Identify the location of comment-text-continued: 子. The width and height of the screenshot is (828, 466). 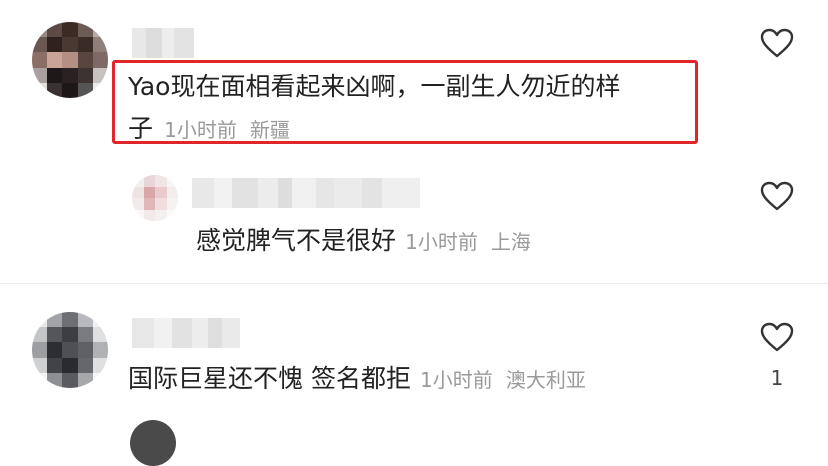
(141, 128).